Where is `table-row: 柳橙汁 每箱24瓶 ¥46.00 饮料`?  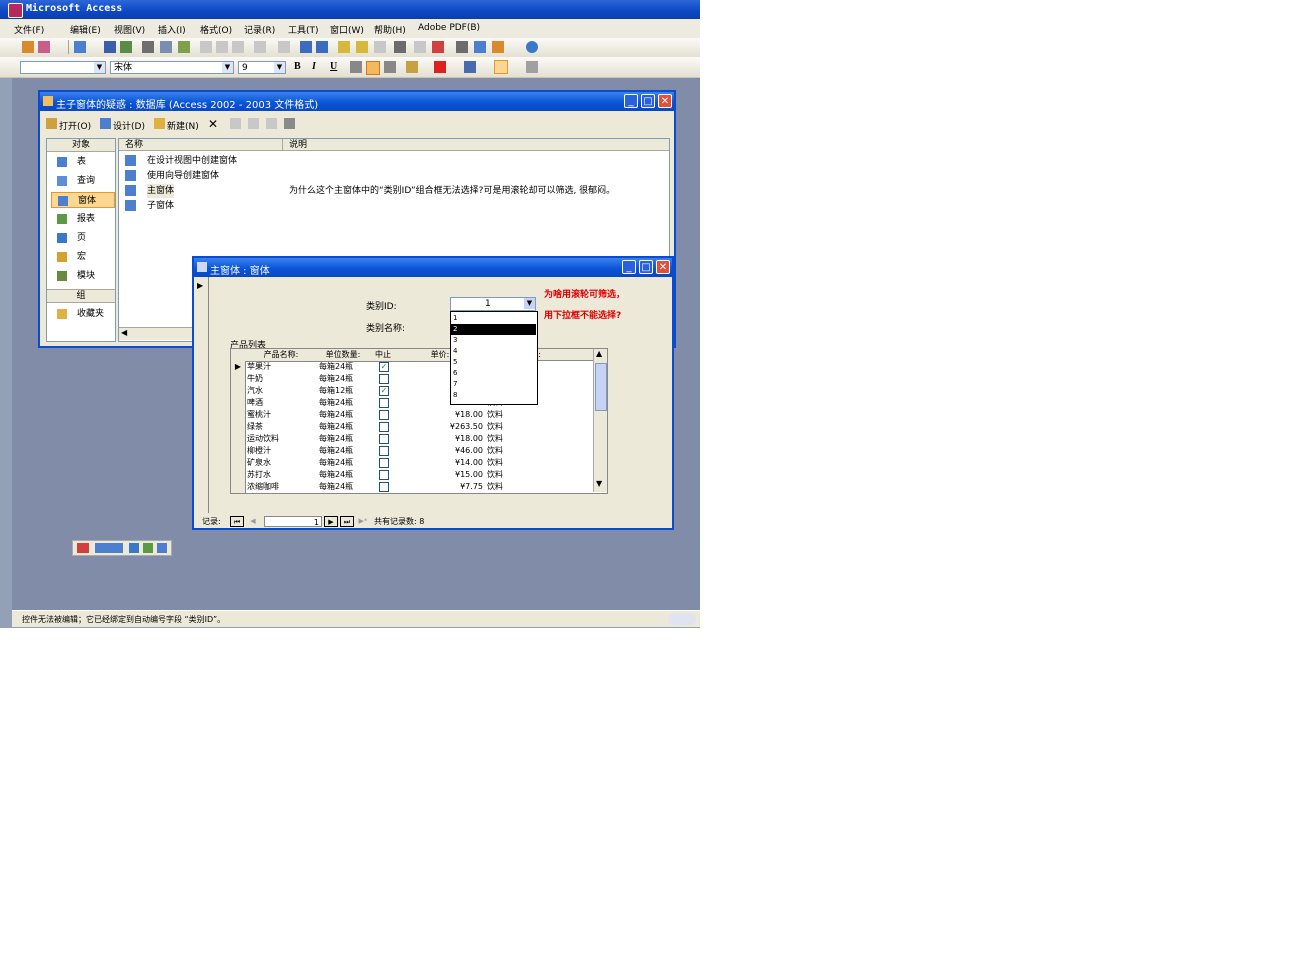 table-row: 柳橙汁 每箱24瓶 ¥46.00 饮料 is located at coordinates (412, 451).